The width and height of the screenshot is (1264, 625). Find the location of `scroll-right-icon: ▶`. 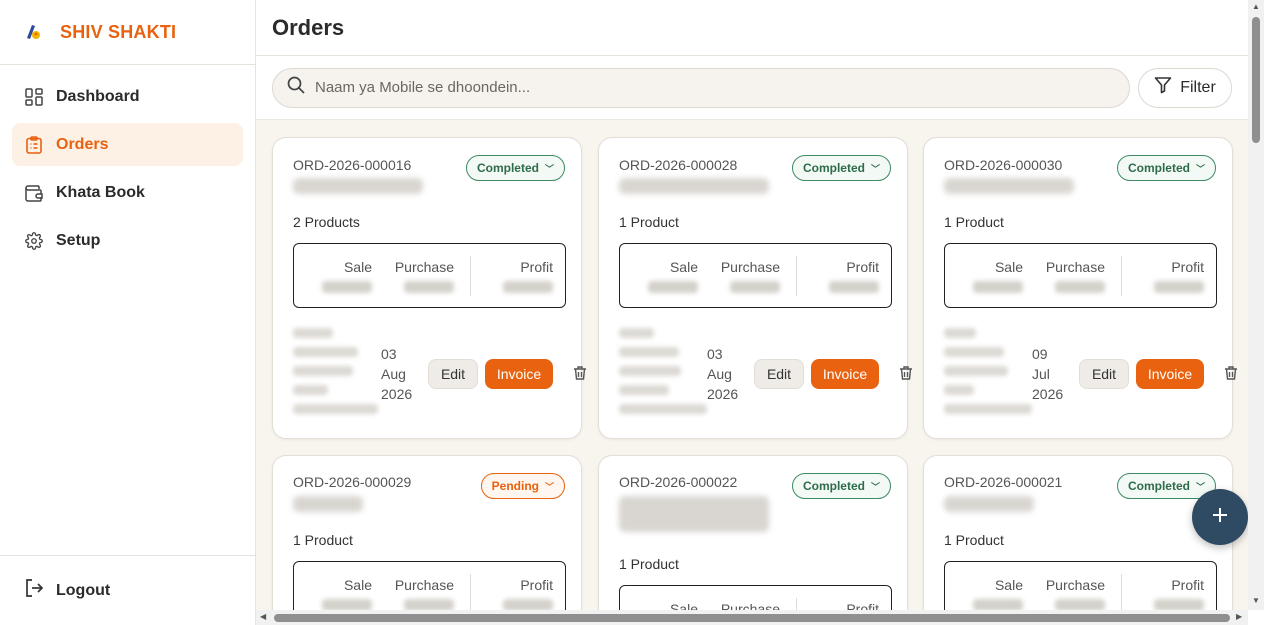

scroll-right-icon: ▶ is located at coordinates (1239, 616).